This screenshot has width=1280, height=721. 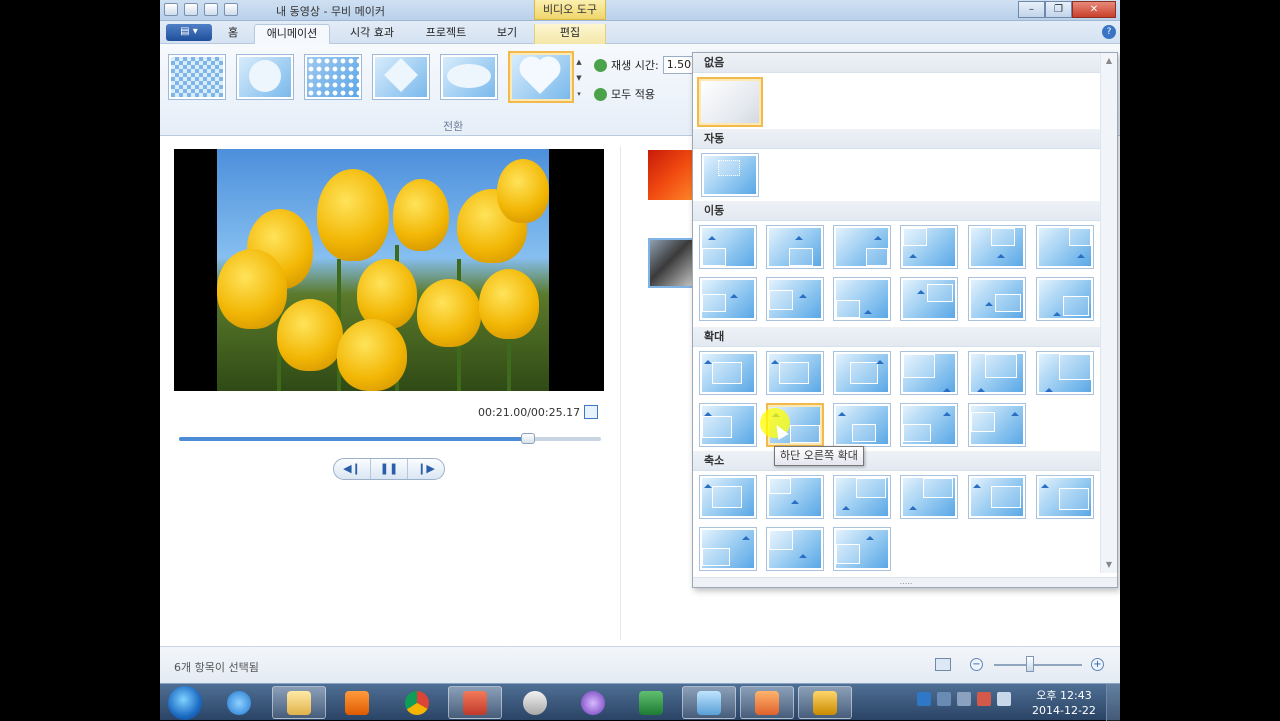 What do you see at coordinates (292, 34) in the screenshot?
I see `tab-animation: 애니메이션` at bounding box center [292, 34].